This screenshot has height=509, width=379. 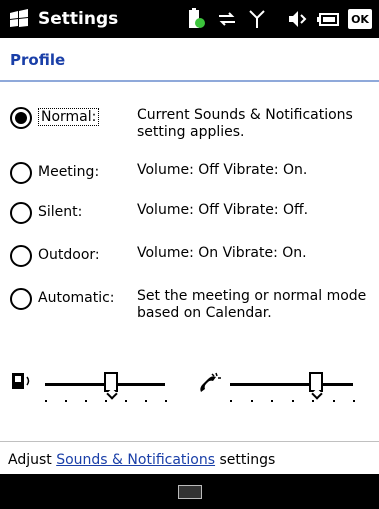 I want to click on section-header: Profile, so click(x=38, y=60).